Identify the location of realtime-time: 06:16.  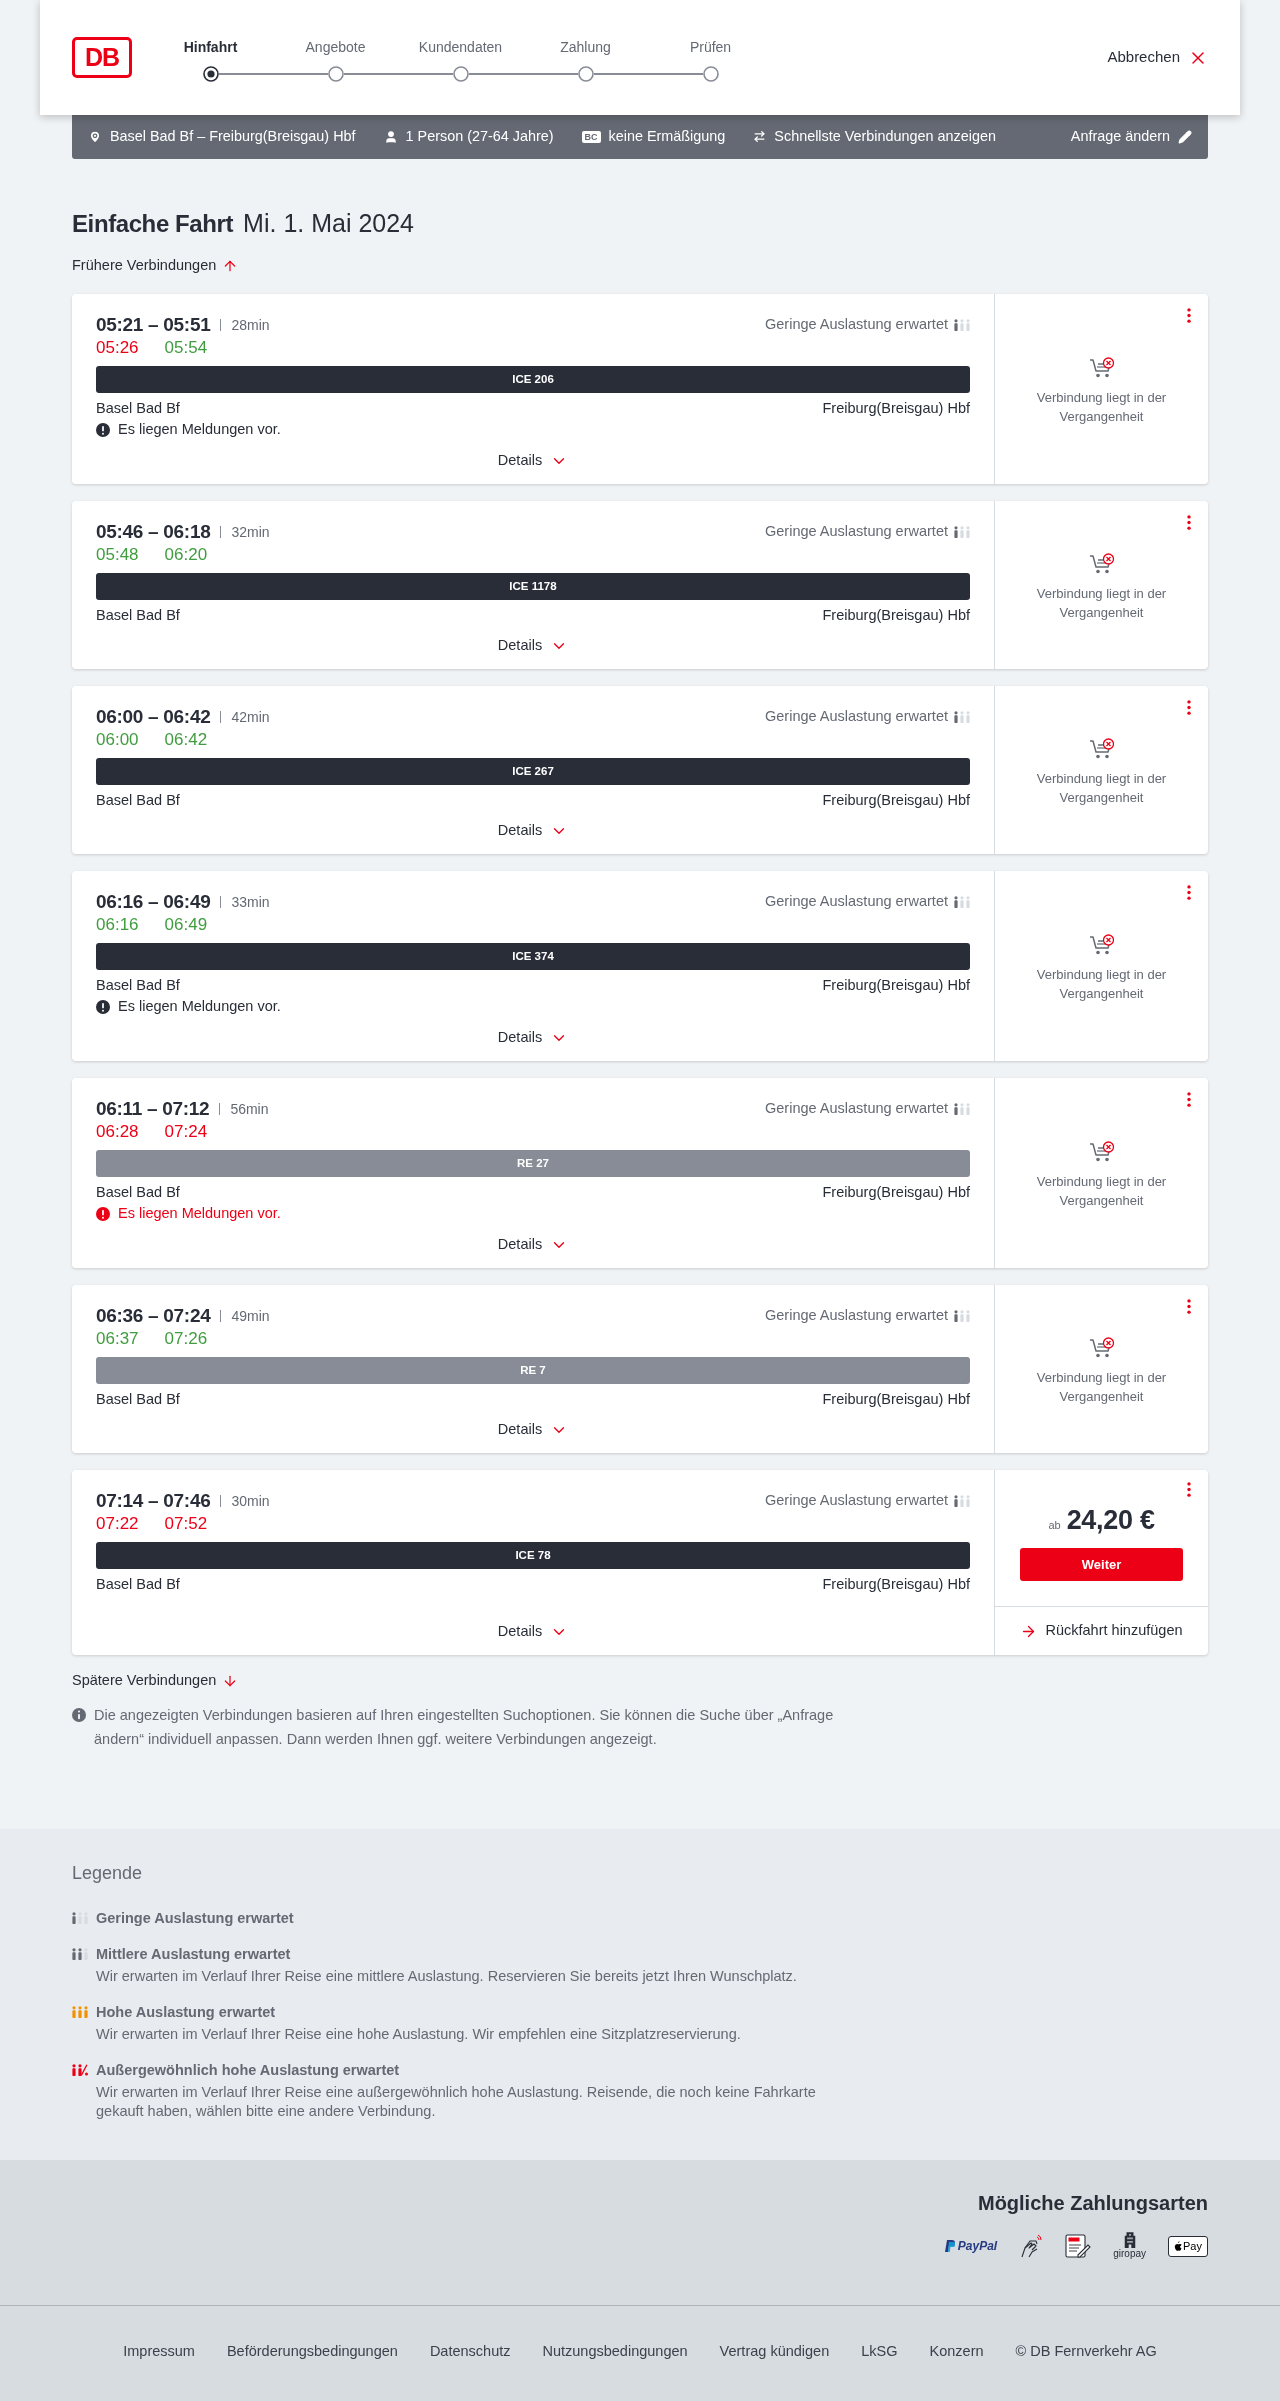
(117, 925).